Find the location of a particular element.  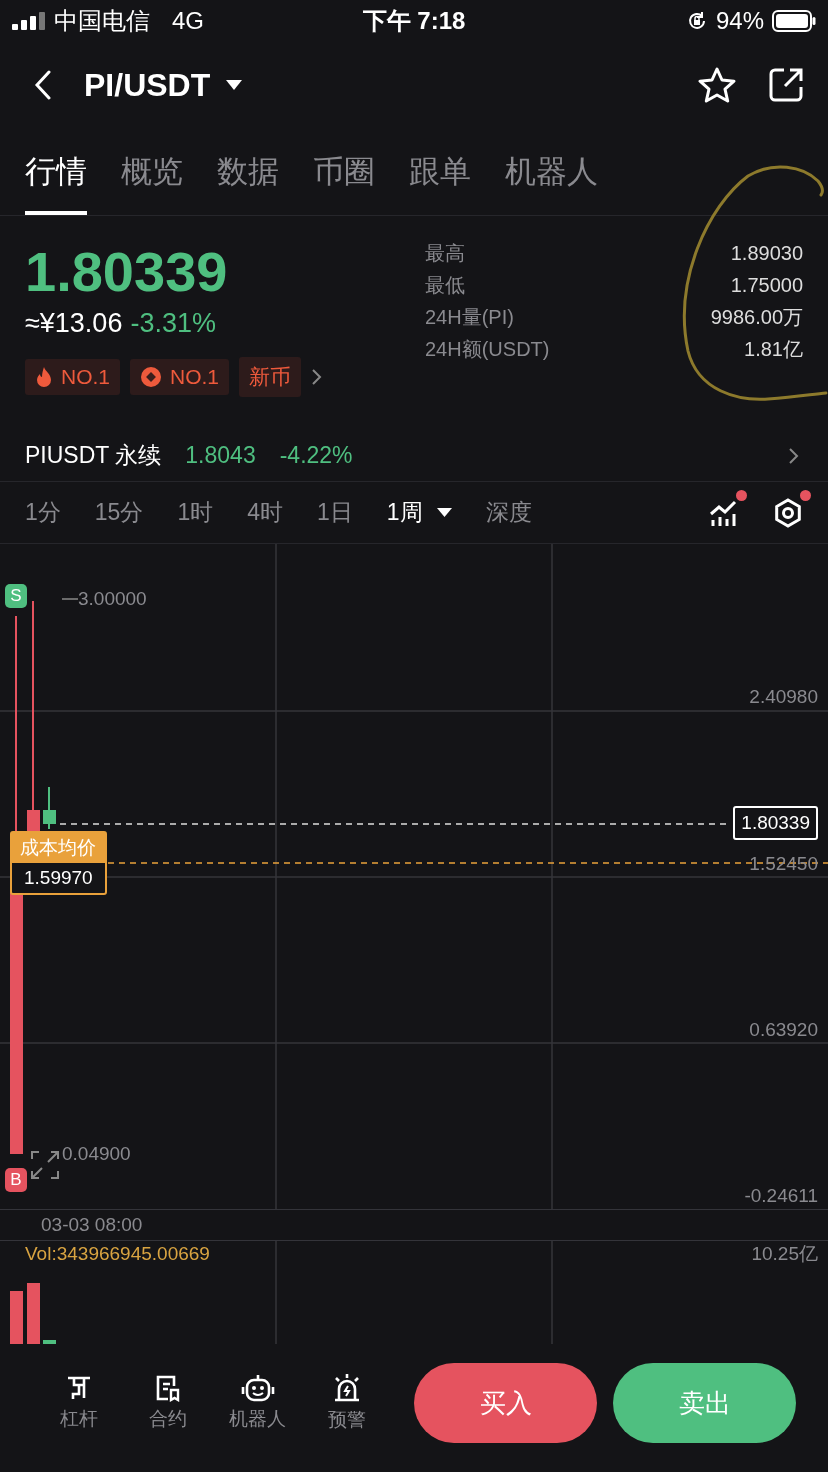

section-tab: 概览 is located at coordinates (152, 171).